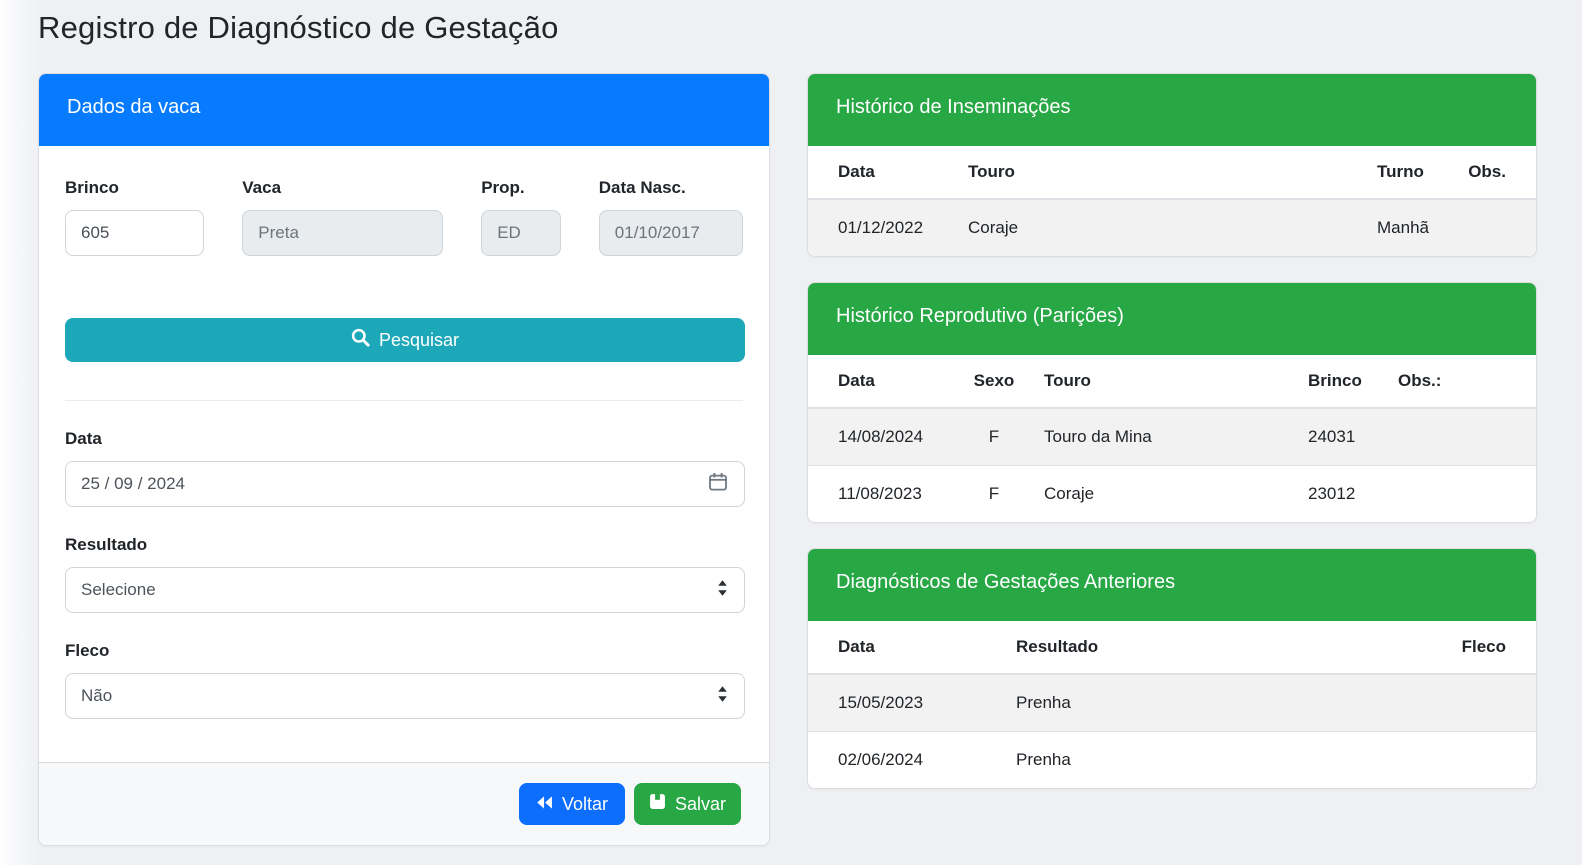  I want to click on fleco-label: Fleco, so click(87, 650).